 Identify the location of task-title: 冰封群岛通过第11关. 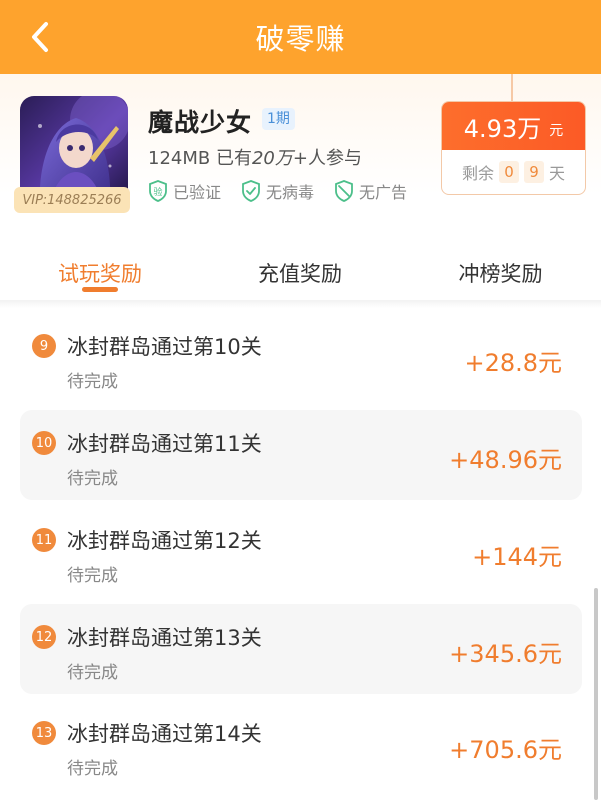
(164, 444).